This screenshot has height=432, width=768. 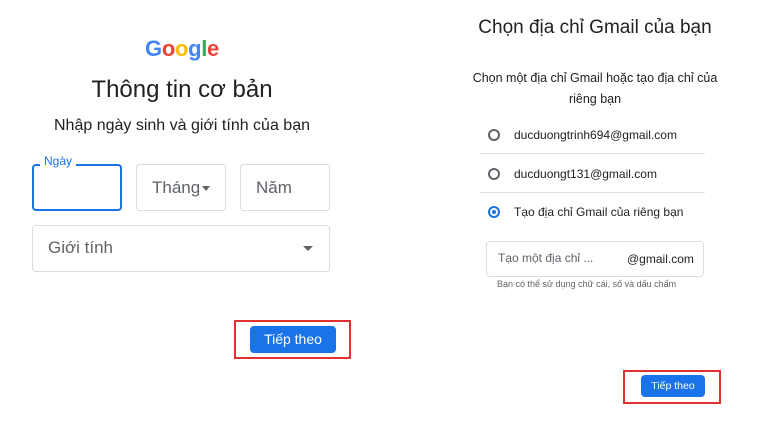 What do you see at coordinates (213, 48) in the screenshot?
I see `logo-letter: e` at bounding box center [213, 48].